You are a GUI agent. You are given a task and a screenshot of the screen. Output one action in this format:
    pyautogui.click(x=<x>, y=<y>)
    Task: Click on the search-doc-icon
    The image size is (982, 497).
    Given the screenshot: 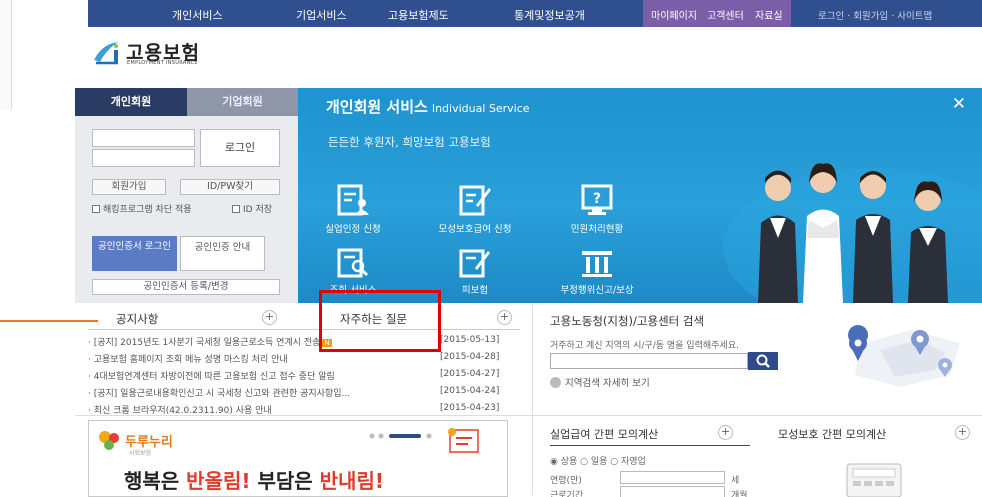 What is the action you would take?
    pyautogui.click(x=353, y=263)
    